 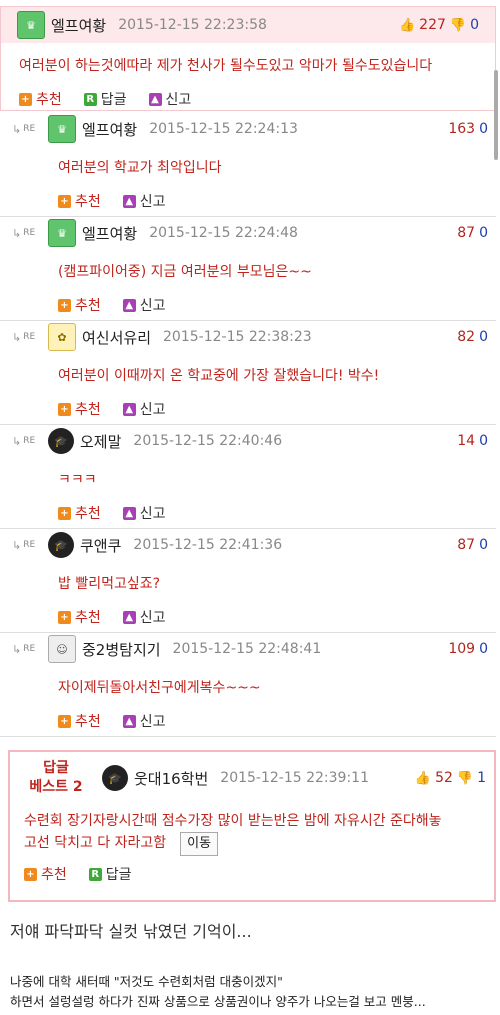 What do you see at coordinates (476, 441) in the screenshot?
I see `vote-counts: 14 0` at bounding box center [476, 441].